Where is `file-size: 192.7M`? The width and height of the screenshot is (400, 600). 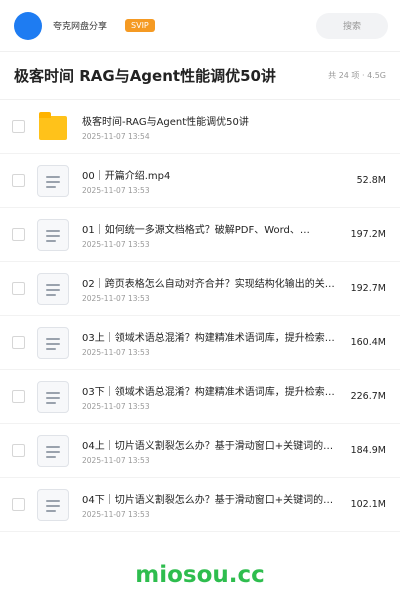 file-size: 192.7M is located at coordinates (368, 288).